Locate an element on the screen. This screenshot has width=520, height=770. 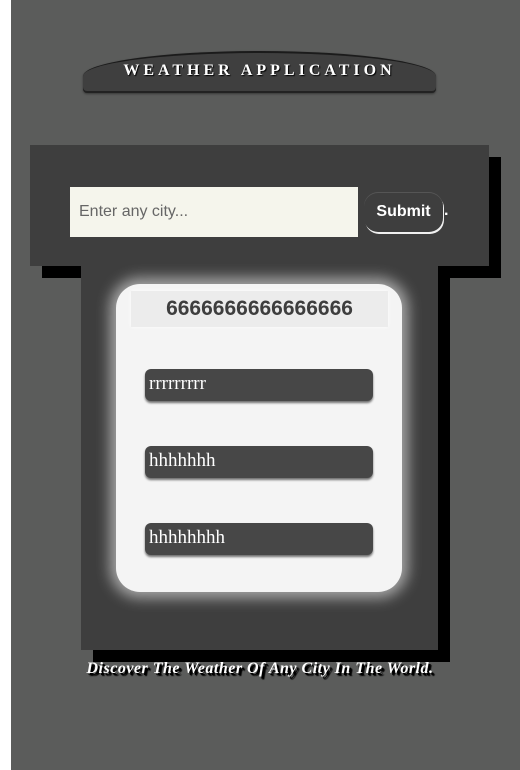
result-field-3: hhhhhhhh is located at coordinates (259, 539).